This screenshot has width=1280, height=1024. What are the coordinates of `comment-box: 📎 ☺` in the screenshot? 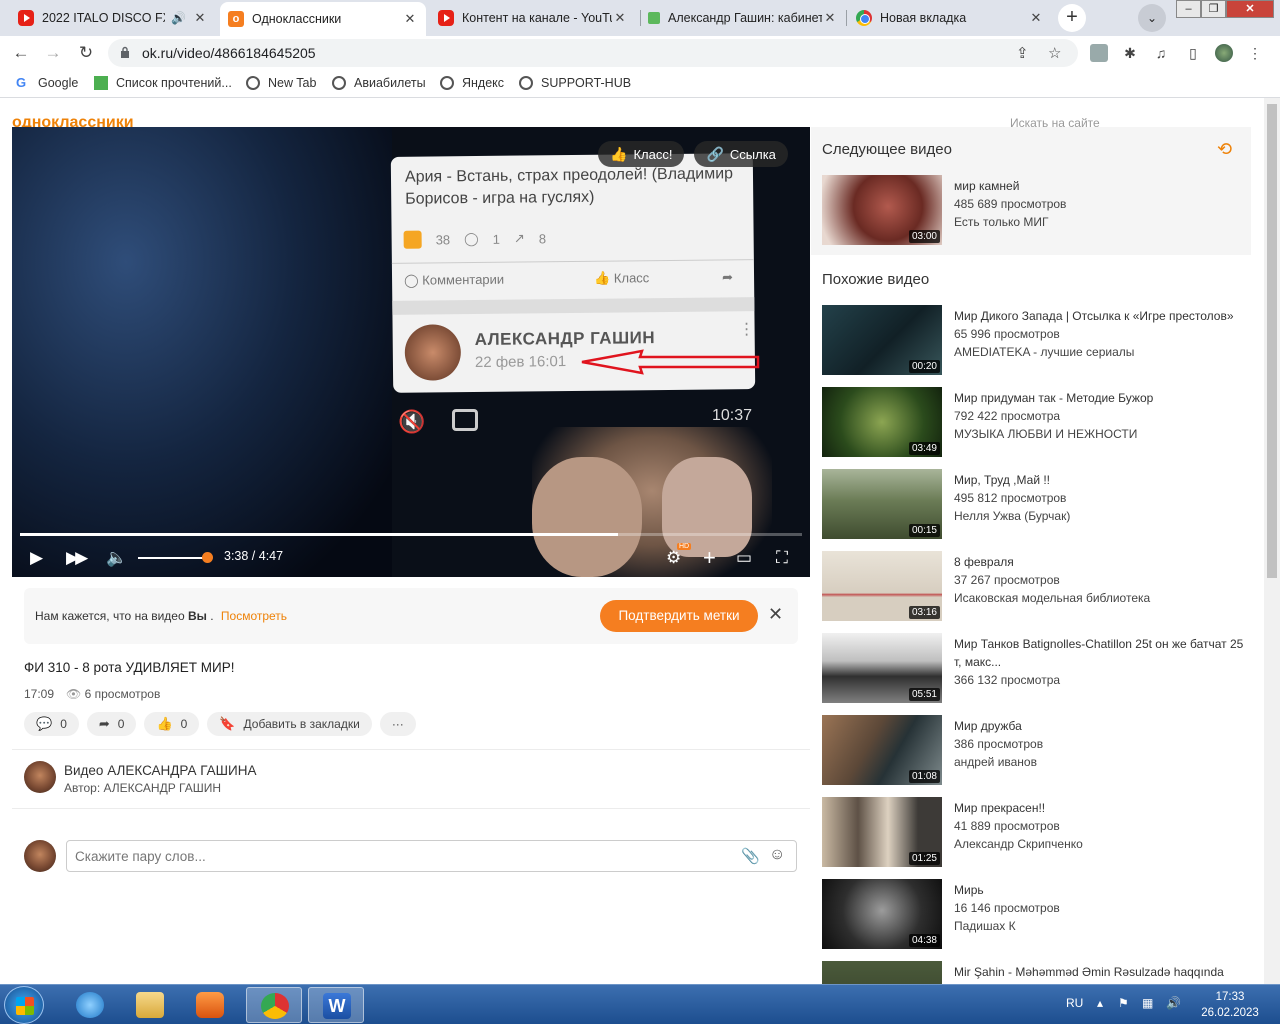 It's located at (431, 856).